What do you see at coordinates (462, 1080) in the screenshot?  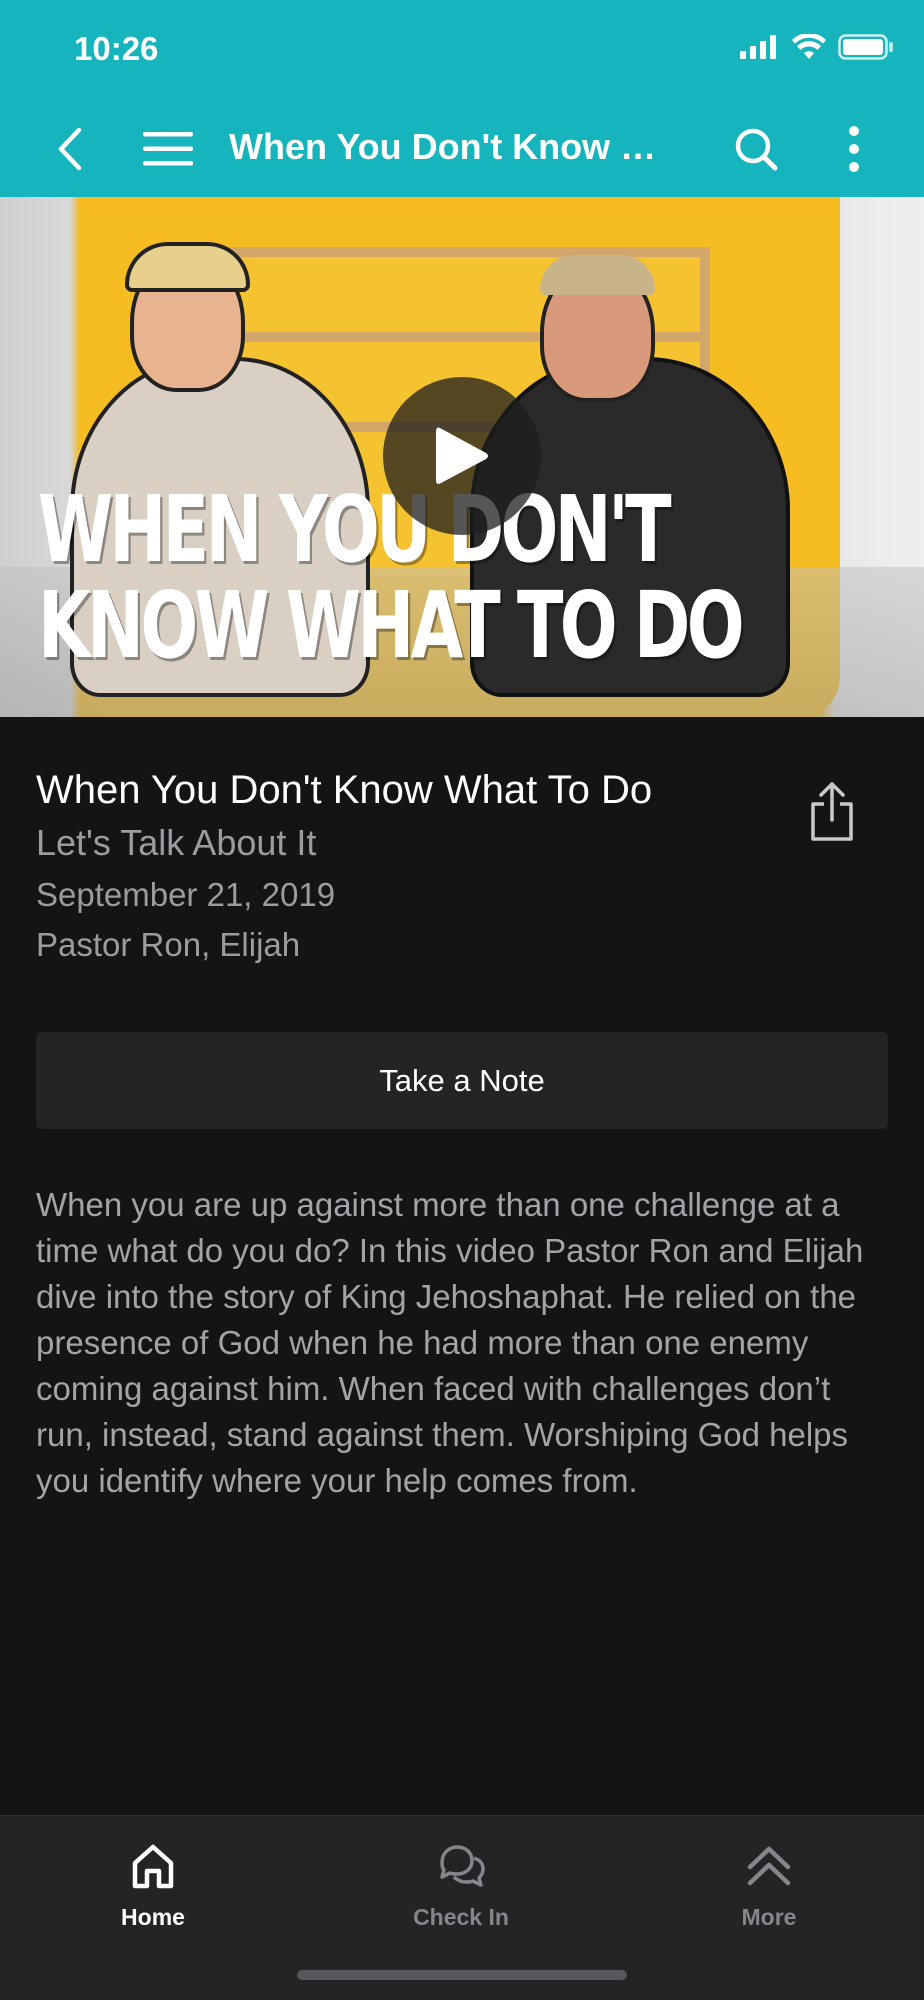 I see `take-a-note-button: Take a Note` at bounding box center [462, 1080].